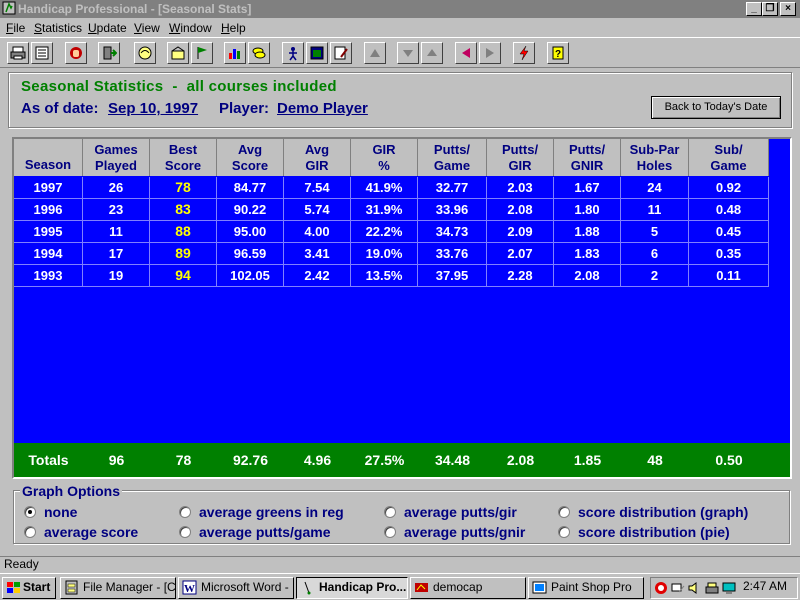  I want to click on column-header-avg-gir: Avg GIR, so click(317, 157).